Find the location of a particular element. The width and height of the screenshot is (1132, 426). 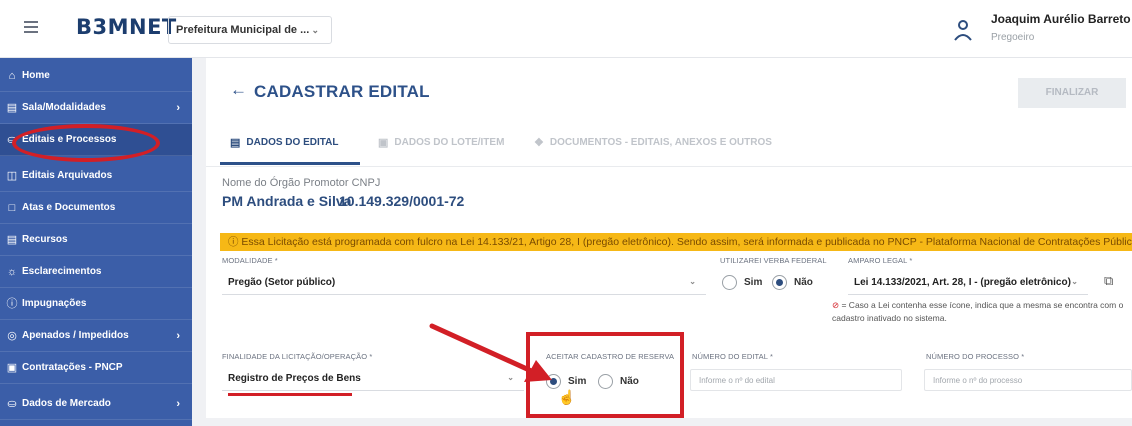

tab-label: DOCUMENTOS - EDITAIS, ANEXOS E OUTROS is located at coordinates (660, 142).